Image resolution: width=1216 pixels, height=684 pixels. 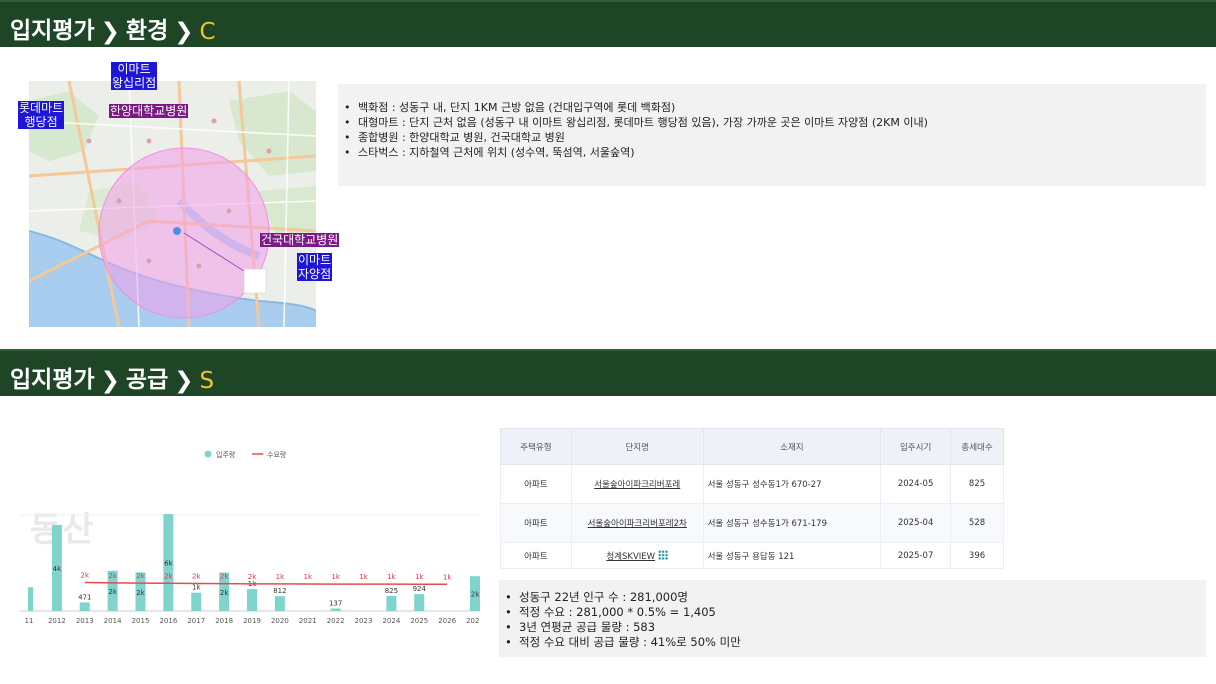 I want to click on x-tick-label: 2020, so click(x=280, y=621).